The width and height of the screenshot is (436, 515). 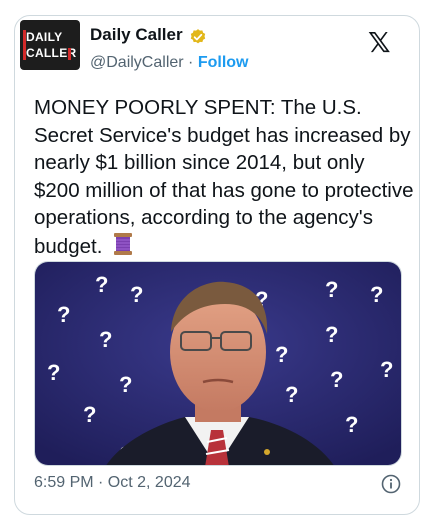 I want to click on account-handle-row: @DailyCaller · Follow, so click(x=169, y=63).